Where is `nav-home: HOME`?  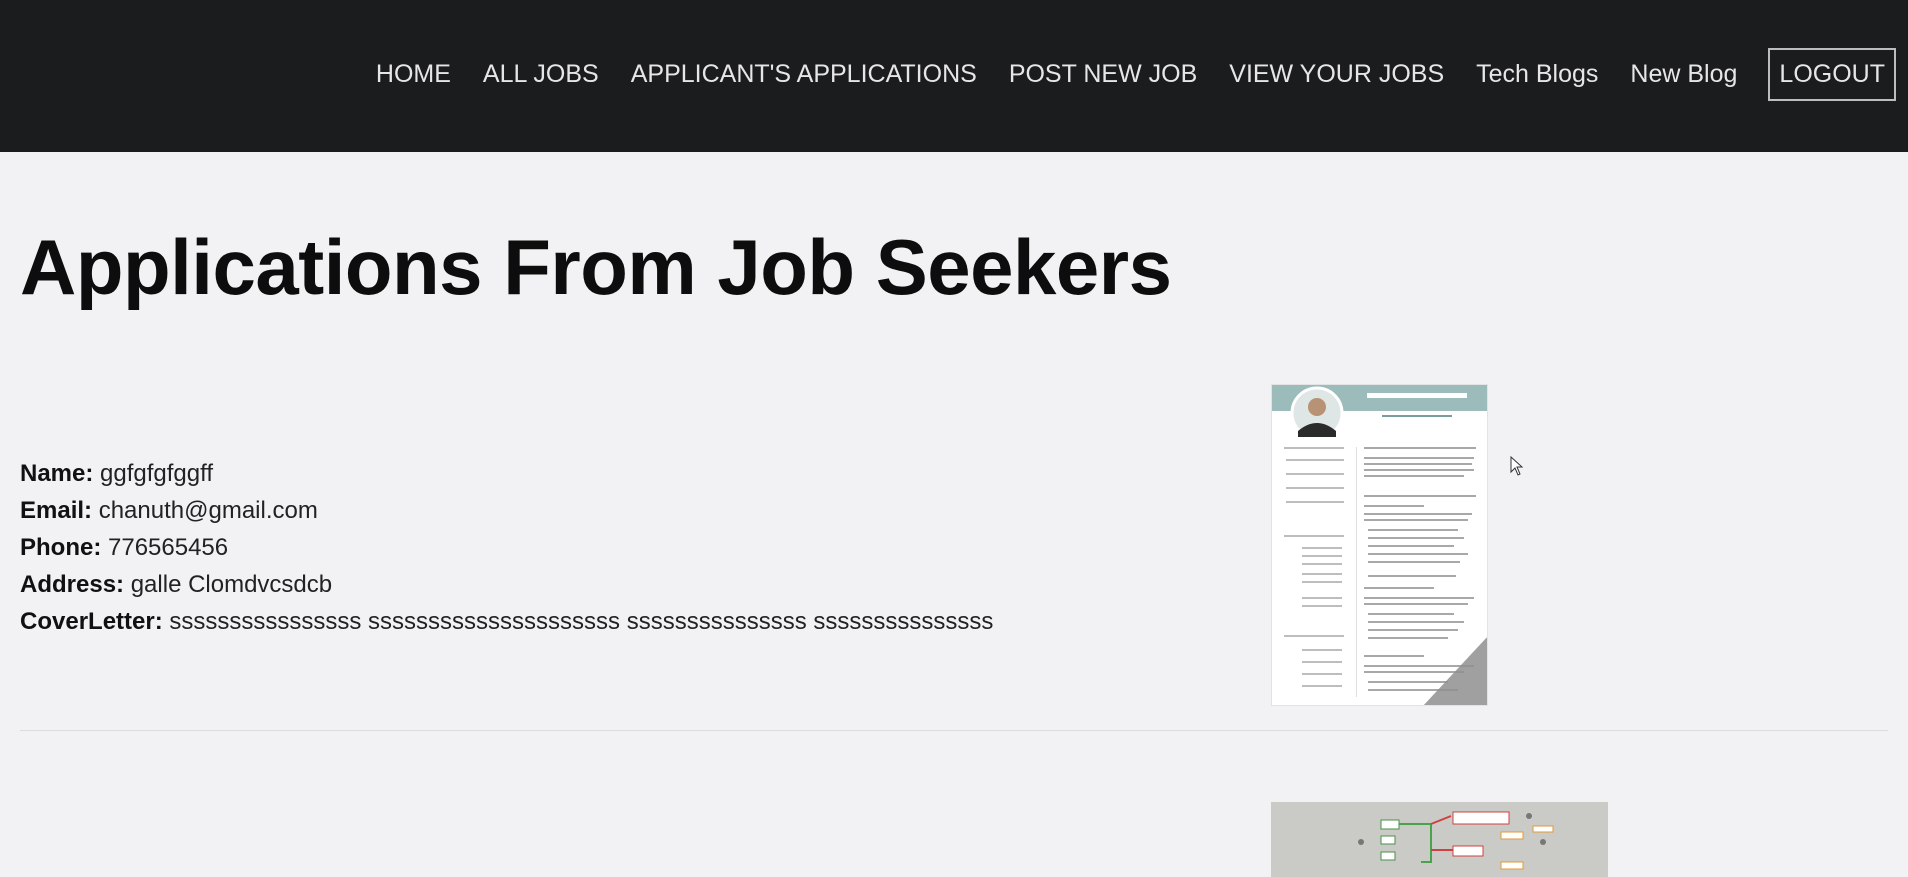
nav-home: HOME is located at coordinates (413, 74).